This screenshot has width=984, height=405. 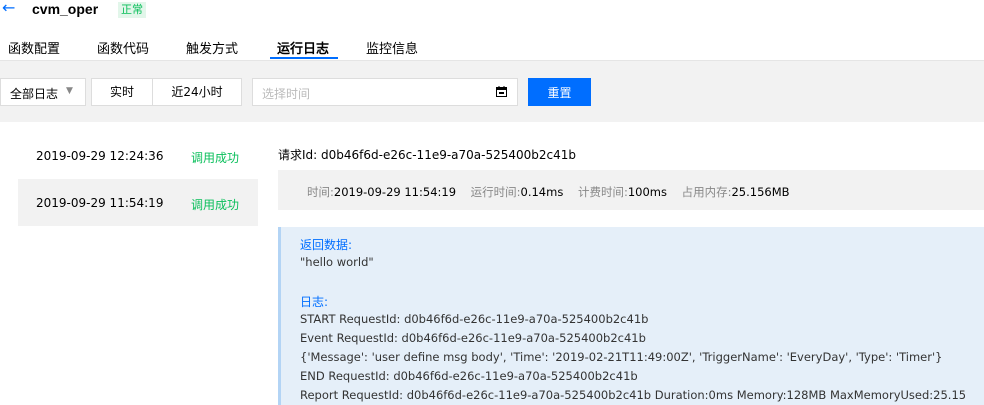 What do you see at coordinates (69, 91) in the screenshot?
I see `caret-down-icon: ▼` at bounding box center [69, 91].